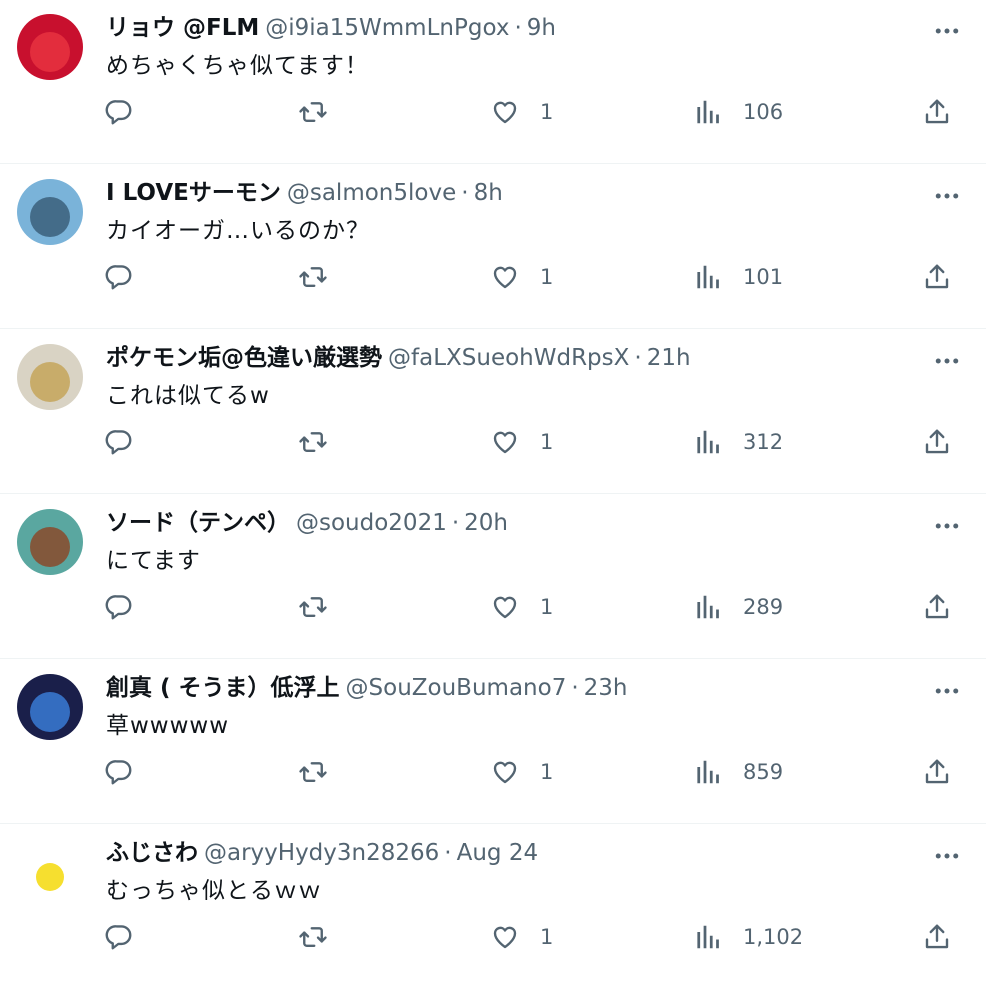 Image resolution: width=986 pixels, height=982 pixels. Describe the element at coordinates (182, 28) in the screenshot. I see `display-name: リョウ @FLM` at that location.